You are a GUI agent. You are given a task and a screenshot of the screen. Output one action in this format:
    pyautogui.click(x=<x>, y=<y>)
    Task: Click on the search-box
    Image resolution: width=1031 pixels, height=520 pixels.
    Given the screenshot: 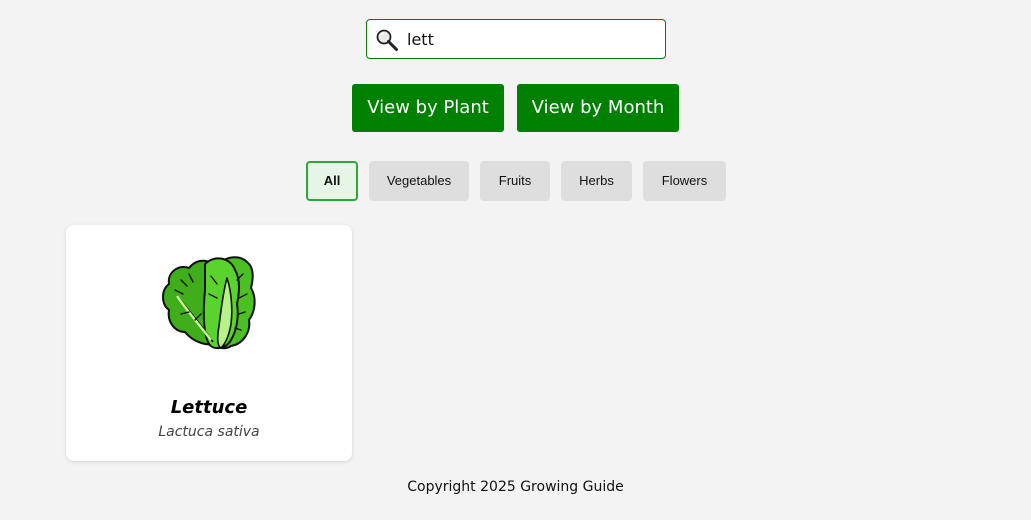 What is the action you would take?
    pyautogui.click(x=516, y=39)
    